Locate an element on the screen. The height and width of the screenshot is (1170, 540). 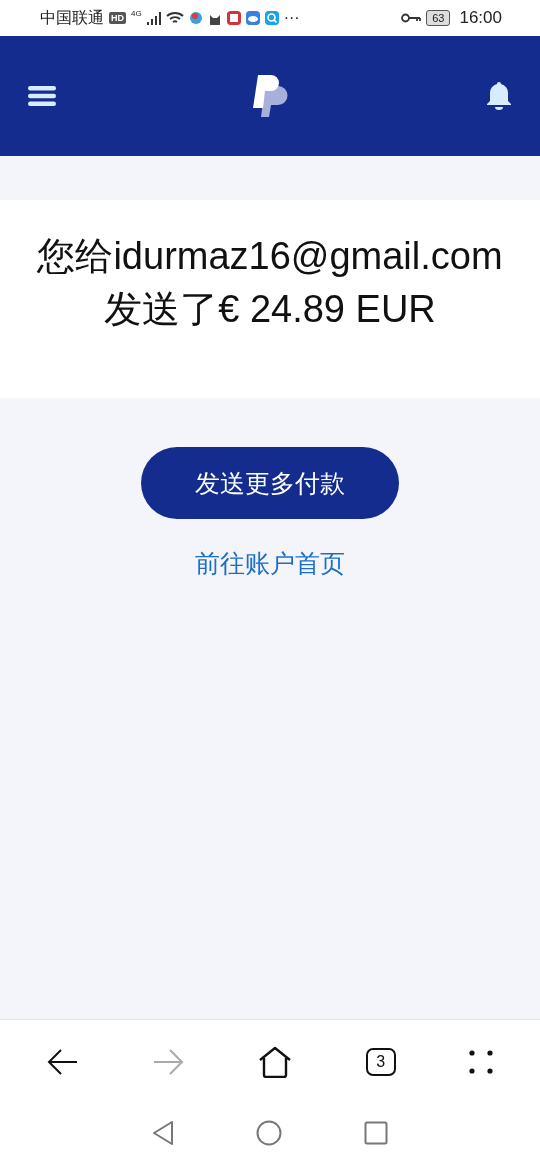
key-icon is located at coordinates (411, 18).